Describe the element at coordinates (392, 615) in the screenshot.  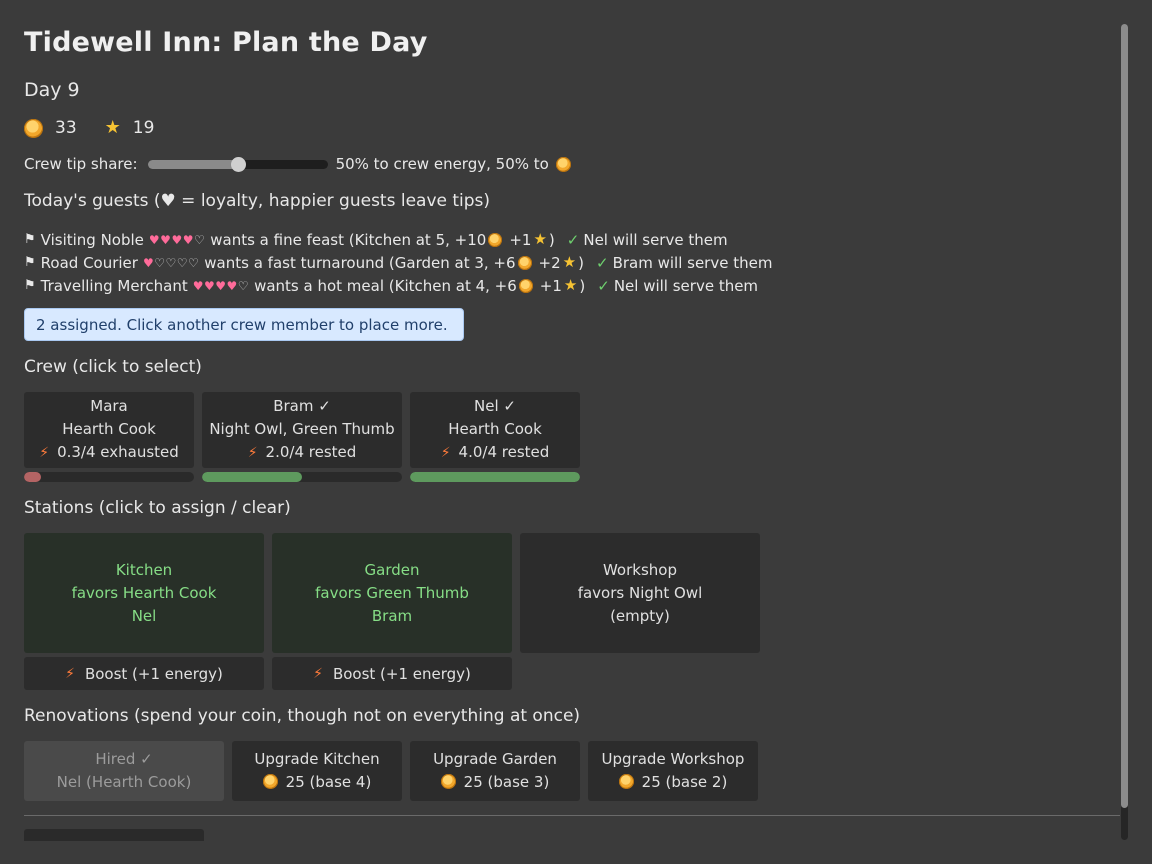
I see `station-assigned: Bram` at that location.